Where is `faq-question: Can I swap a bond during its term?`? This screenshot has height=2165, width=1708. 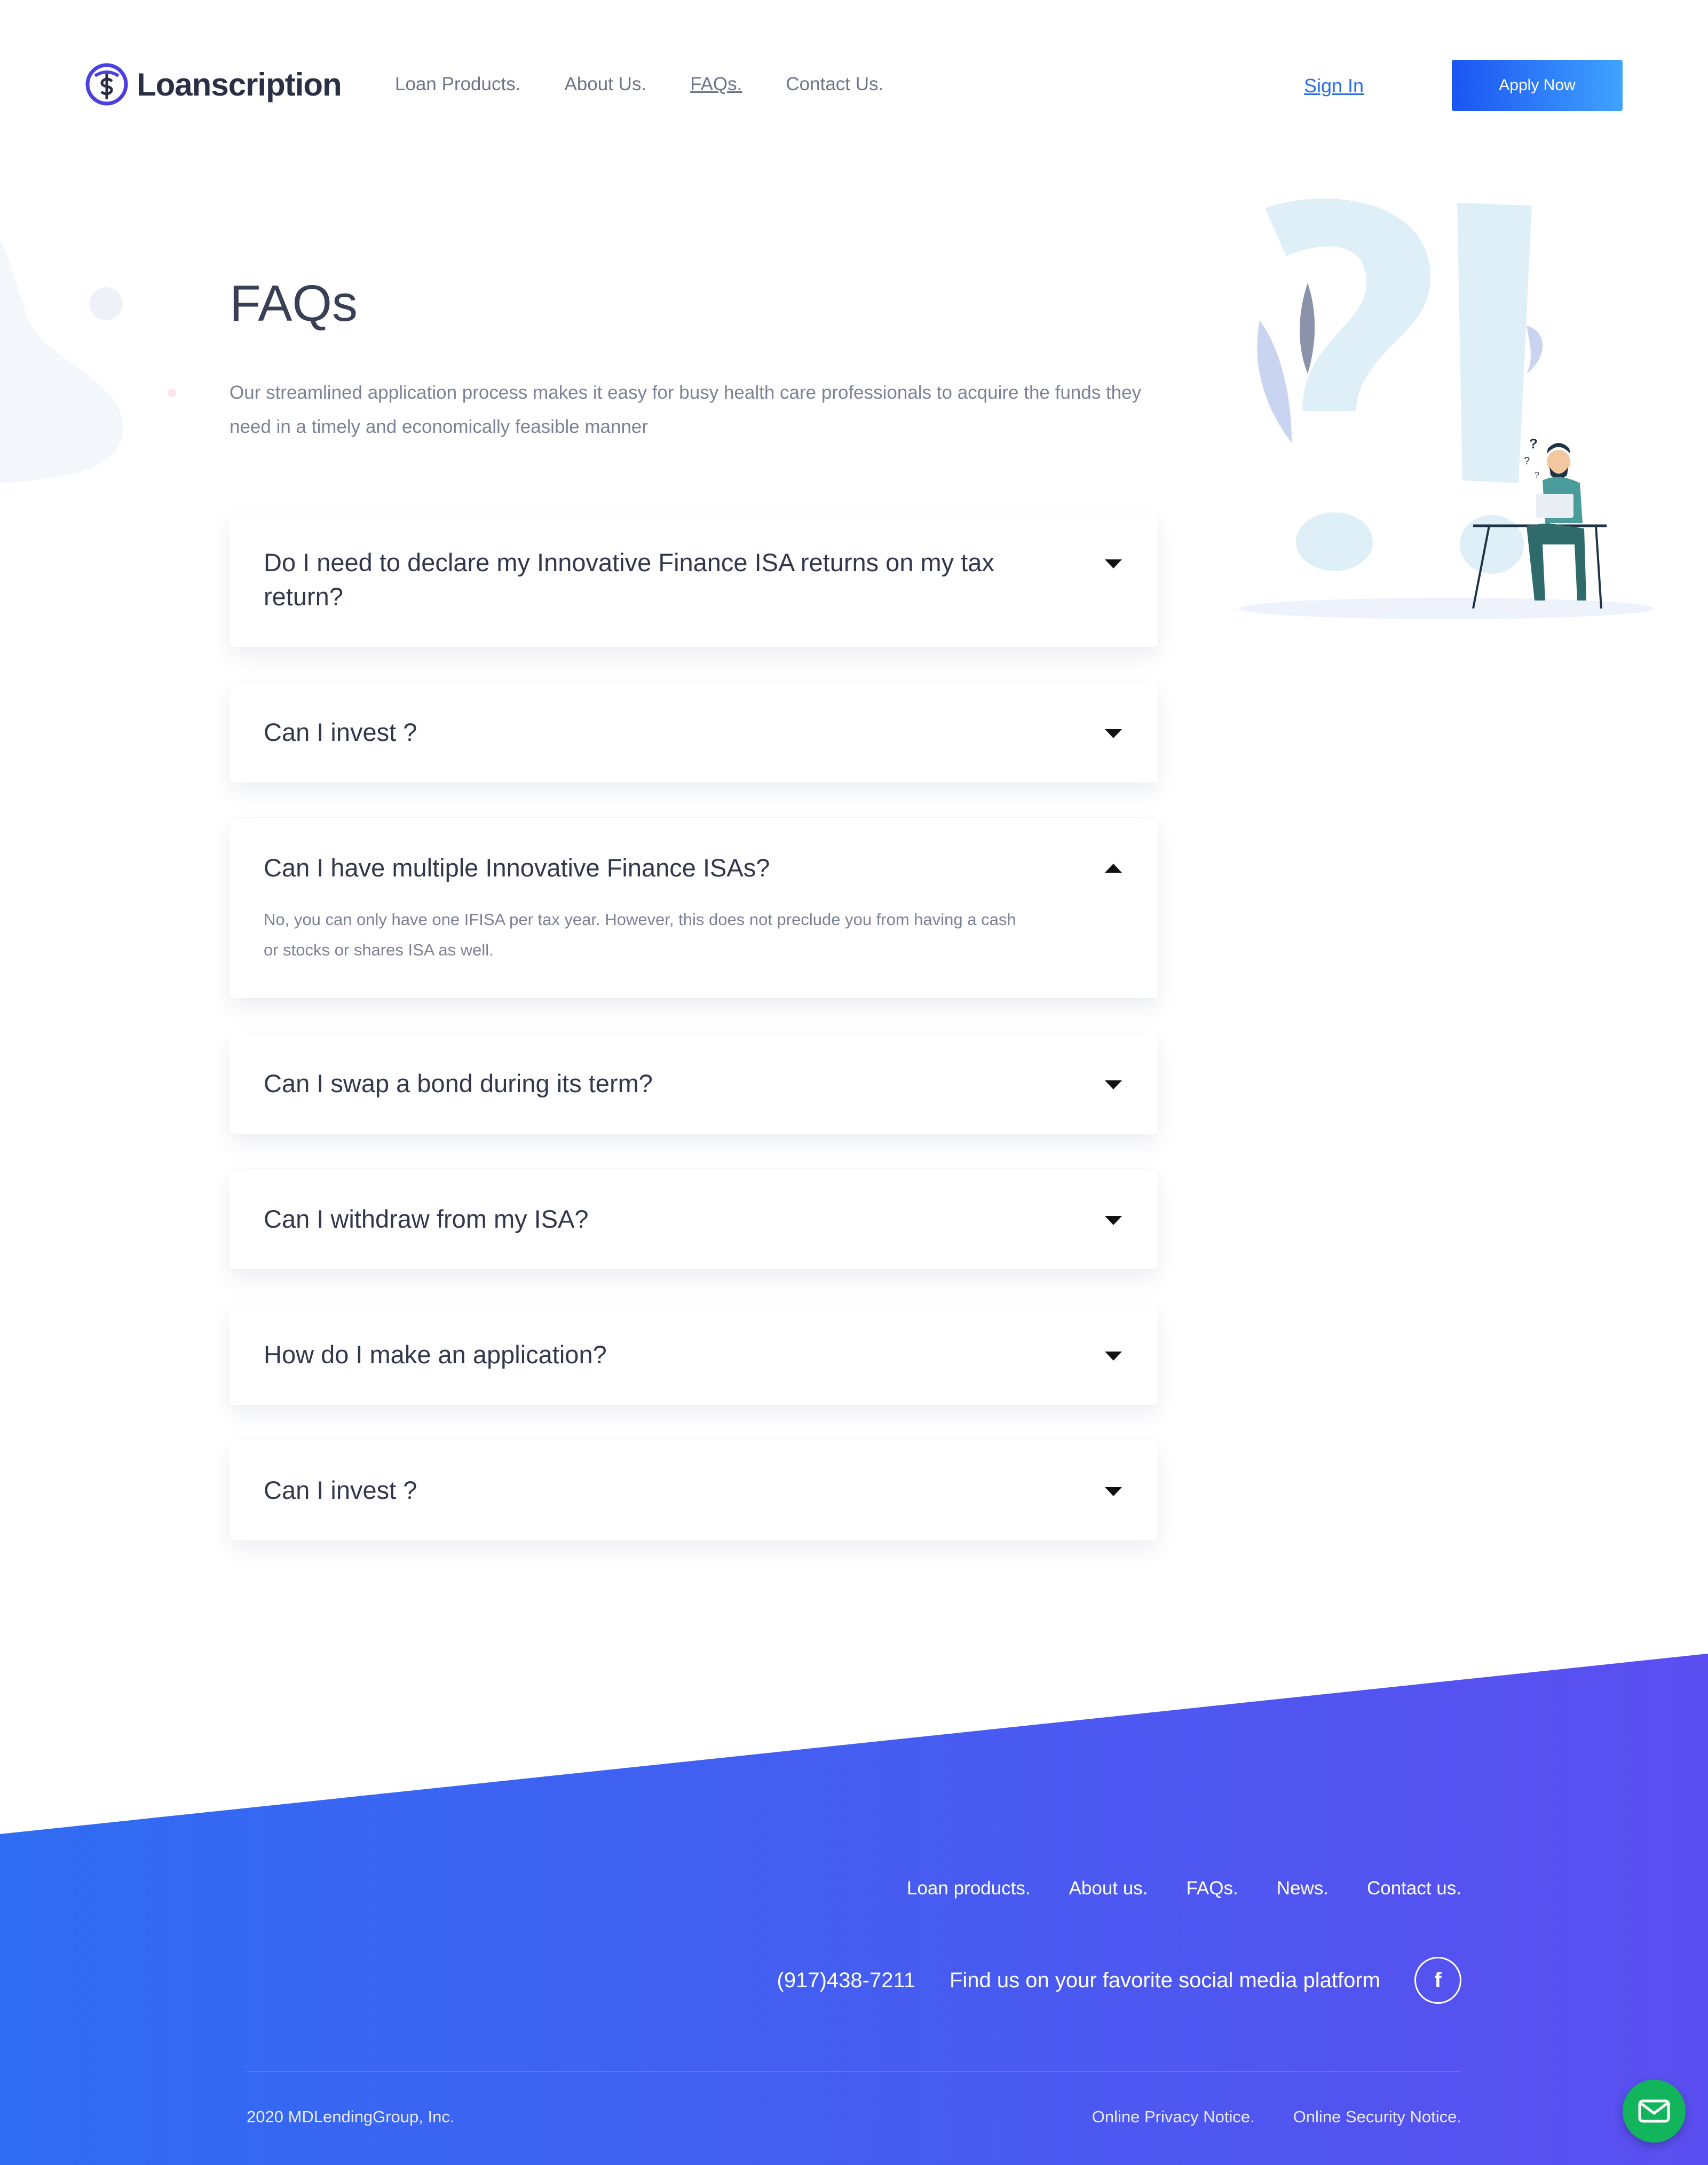 faq-question: Can I swap a bond during its term? is located at coordinates (458, 1083).